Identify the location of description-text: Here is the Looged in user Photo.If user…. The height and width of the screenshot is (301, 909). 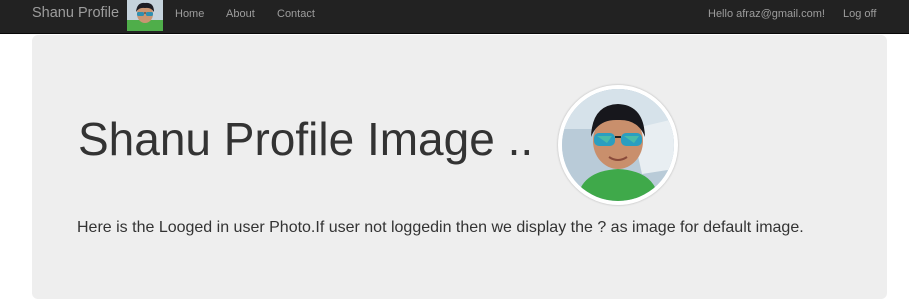
(440, 227).